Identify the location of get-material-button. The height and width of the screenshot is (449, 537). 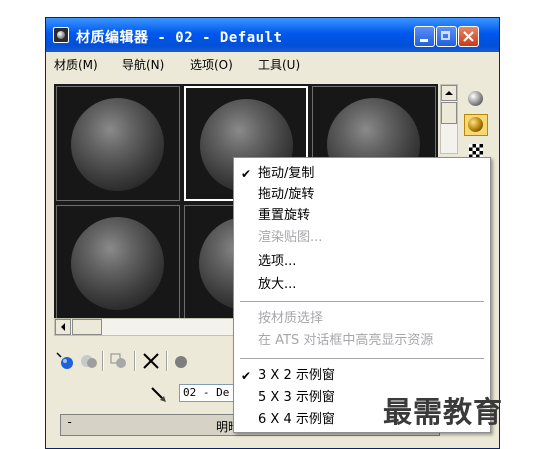
(65, 361).